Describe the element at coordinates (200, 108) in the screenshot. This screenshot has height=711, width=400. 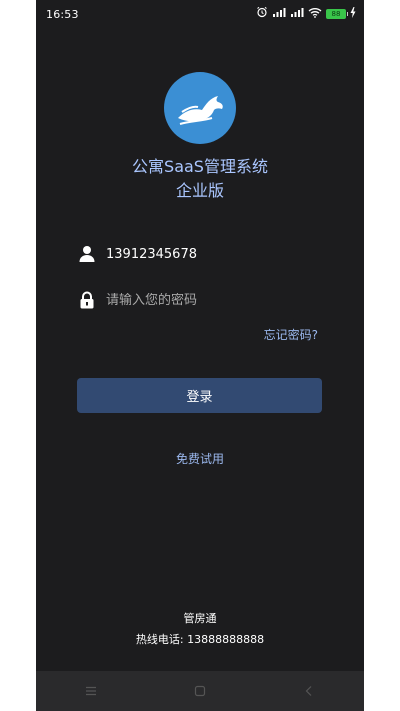
I see `horse-logo-icon` at that location.